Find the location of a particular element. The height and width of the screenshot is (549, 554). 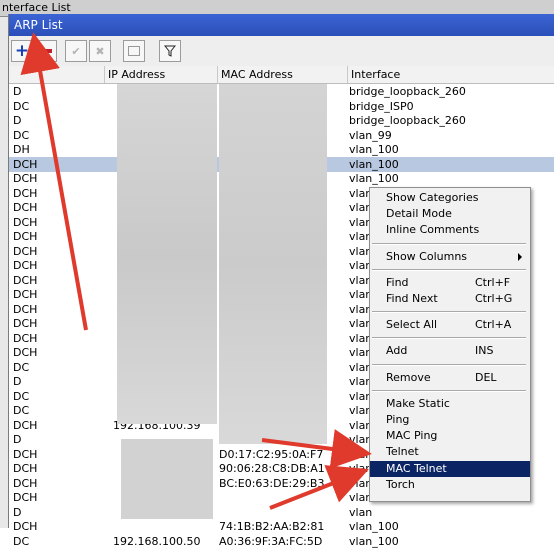

minus-icon is located at coordinates (46, 51).